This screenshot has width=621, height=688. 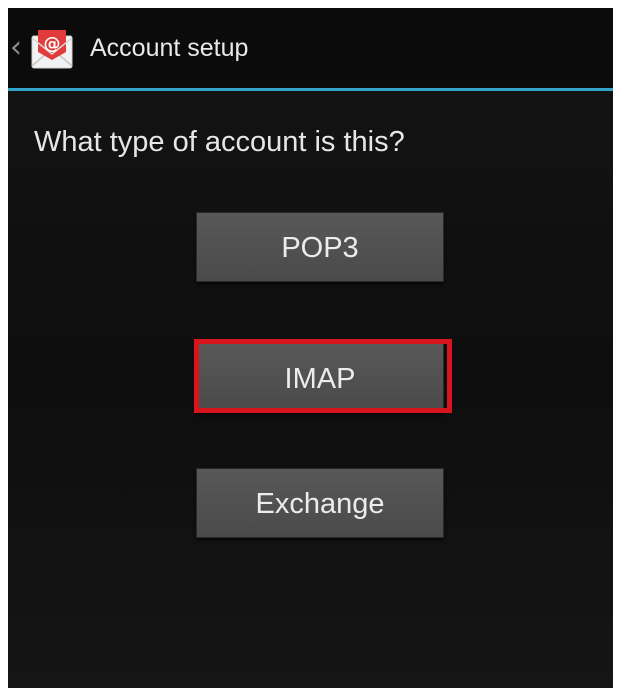 What do you see at coordinates (169, 48) in the screenshot?
I see `action-bar-title: Account setup` at bounding box center [169, 48].